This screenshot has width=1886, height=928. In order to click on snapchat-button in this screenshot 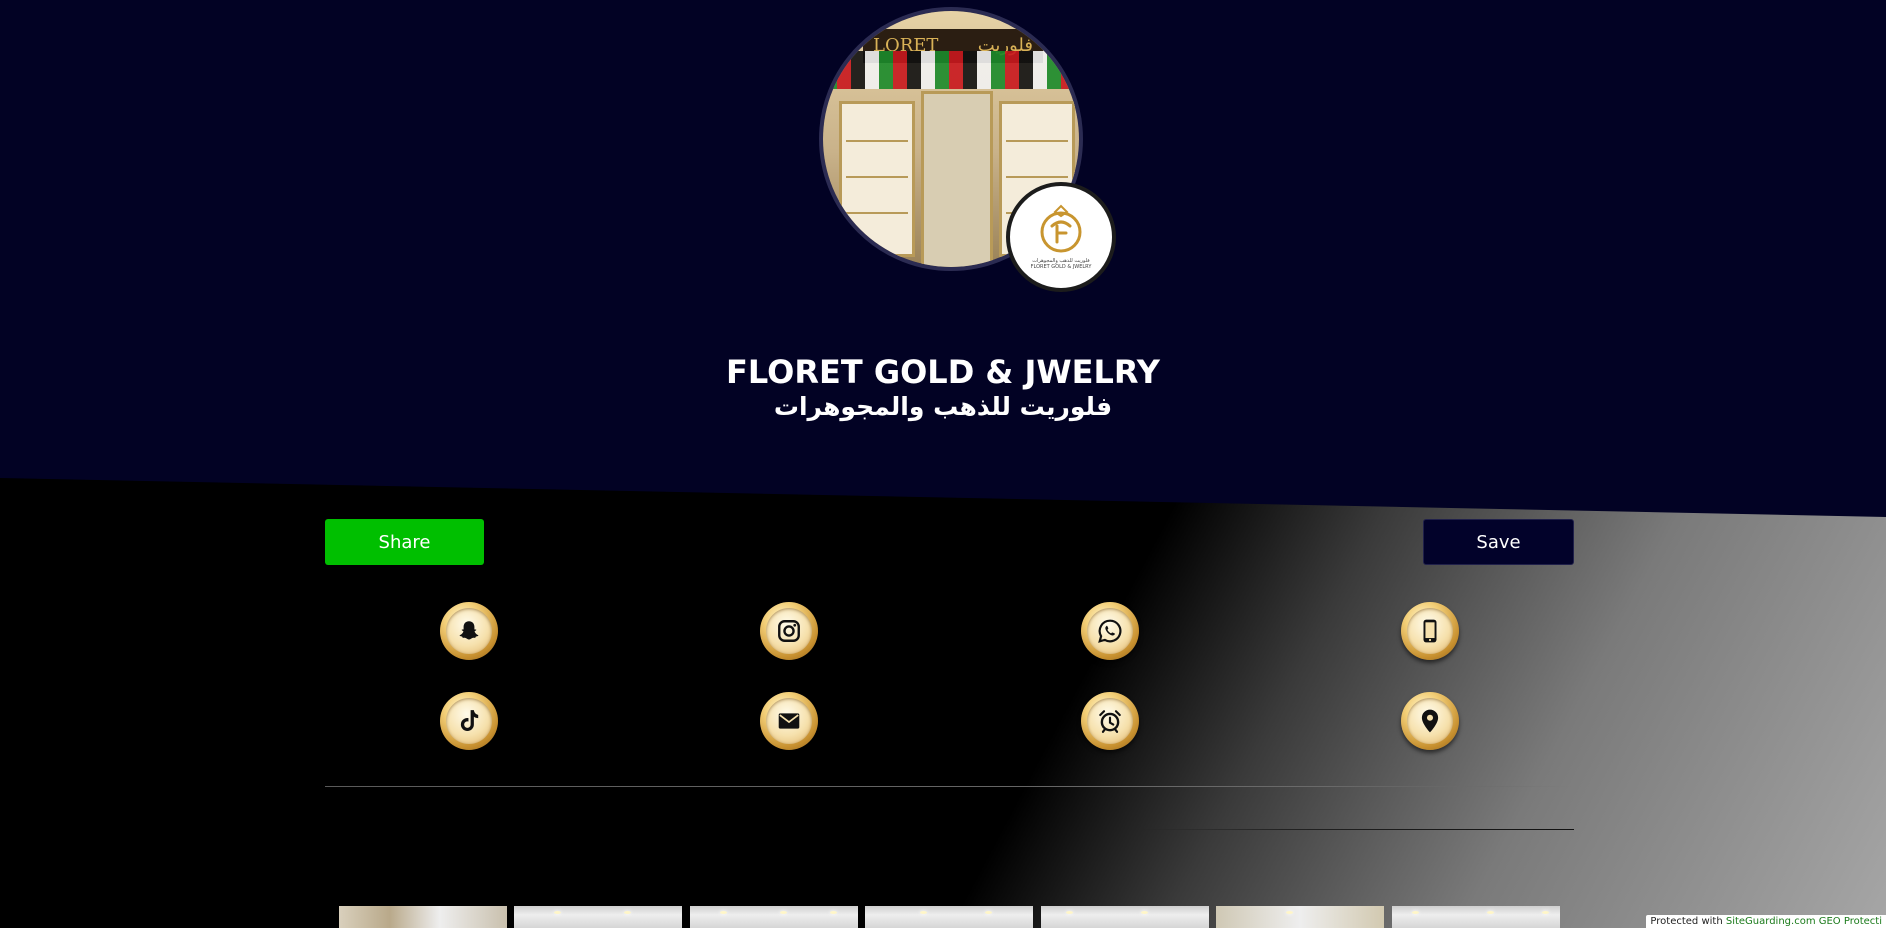, I will do `click(469, 631)`.